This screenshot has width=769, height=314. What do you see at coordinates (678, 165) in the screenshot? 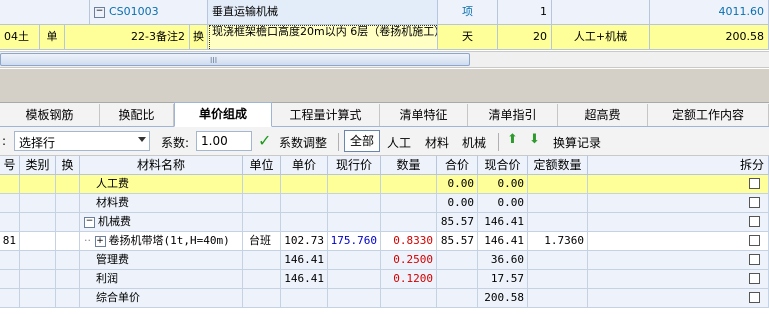
I see `column-header-split: 拆分` at bounding box center [678, 165].